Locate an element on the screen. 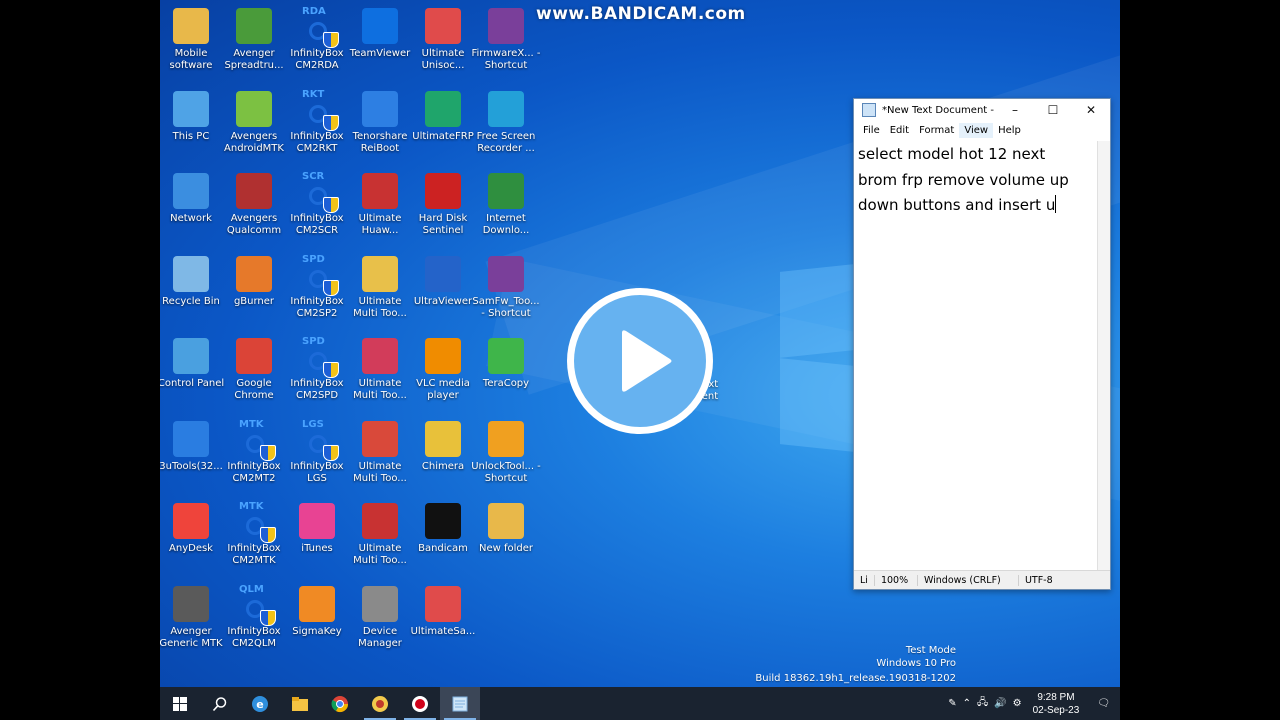 Image resolution: width=1280 pixels, height=720 pixels. status-line-ending: Windows (CRLF) is located at coordinates (968, 580).